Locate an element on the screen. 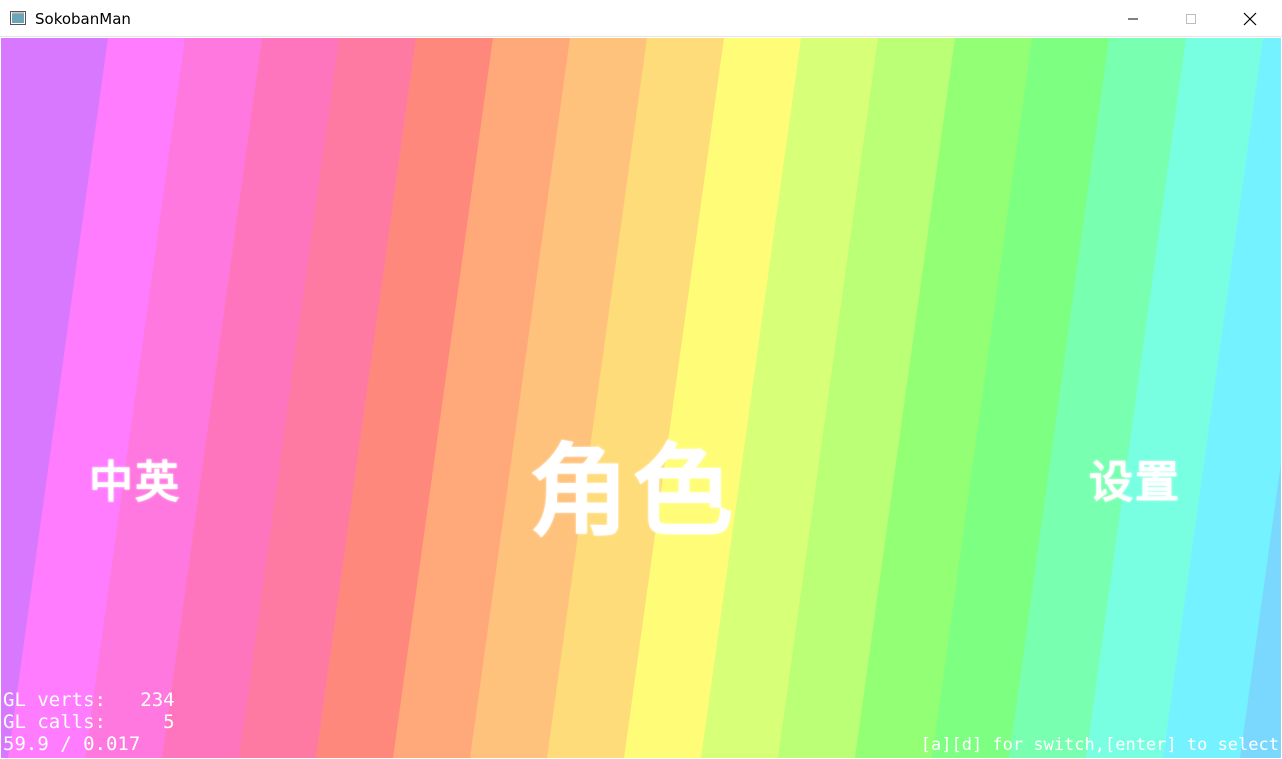 This screenshot has height=759, width=1282. debug-stats: GL verts: 234 GL calls: 5 59.9 / 0.017 is located at coordinates (89, 722).